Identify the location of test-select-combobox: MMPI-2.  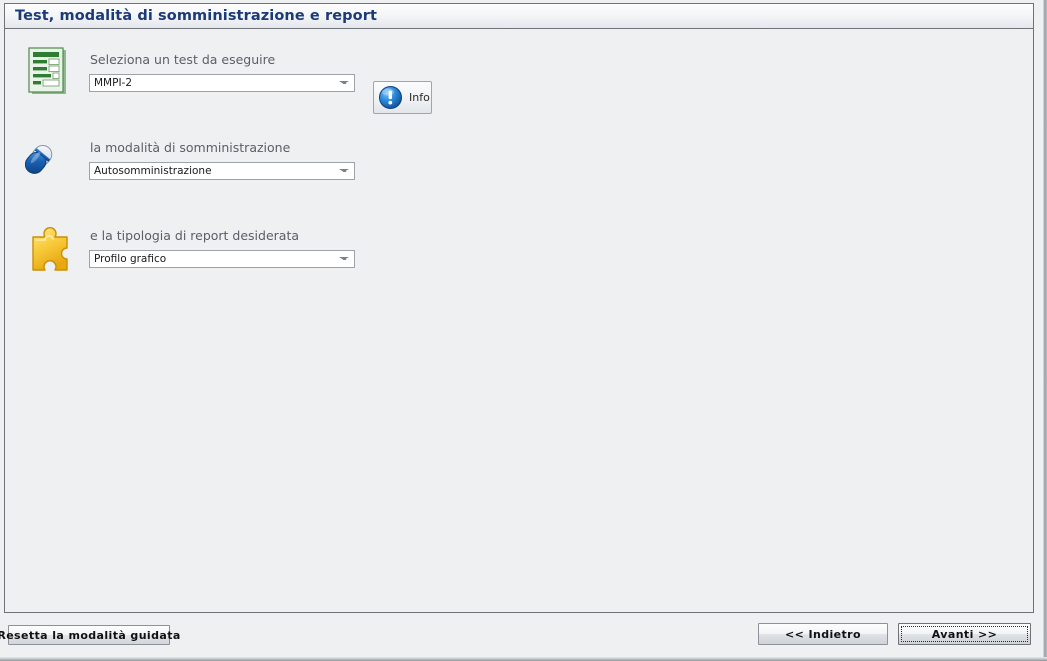
(222, 83).